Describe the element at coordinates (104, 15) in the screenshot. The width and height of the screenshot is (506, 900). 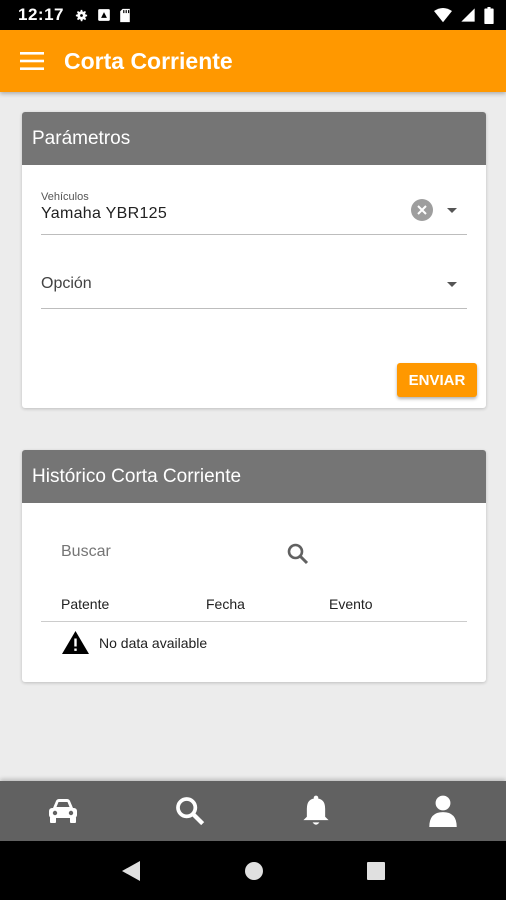
I see `notification-app-icon` at that location.